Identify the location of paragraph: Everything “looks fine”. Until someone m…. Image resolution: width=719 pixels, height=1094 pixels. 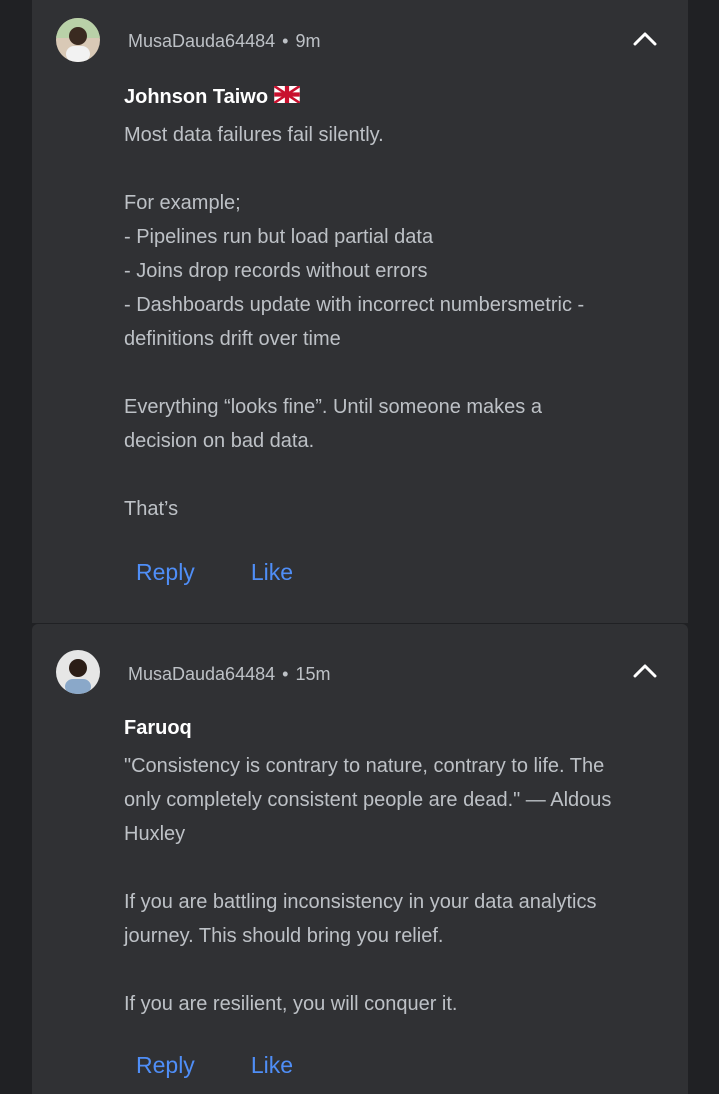
(333, 424).